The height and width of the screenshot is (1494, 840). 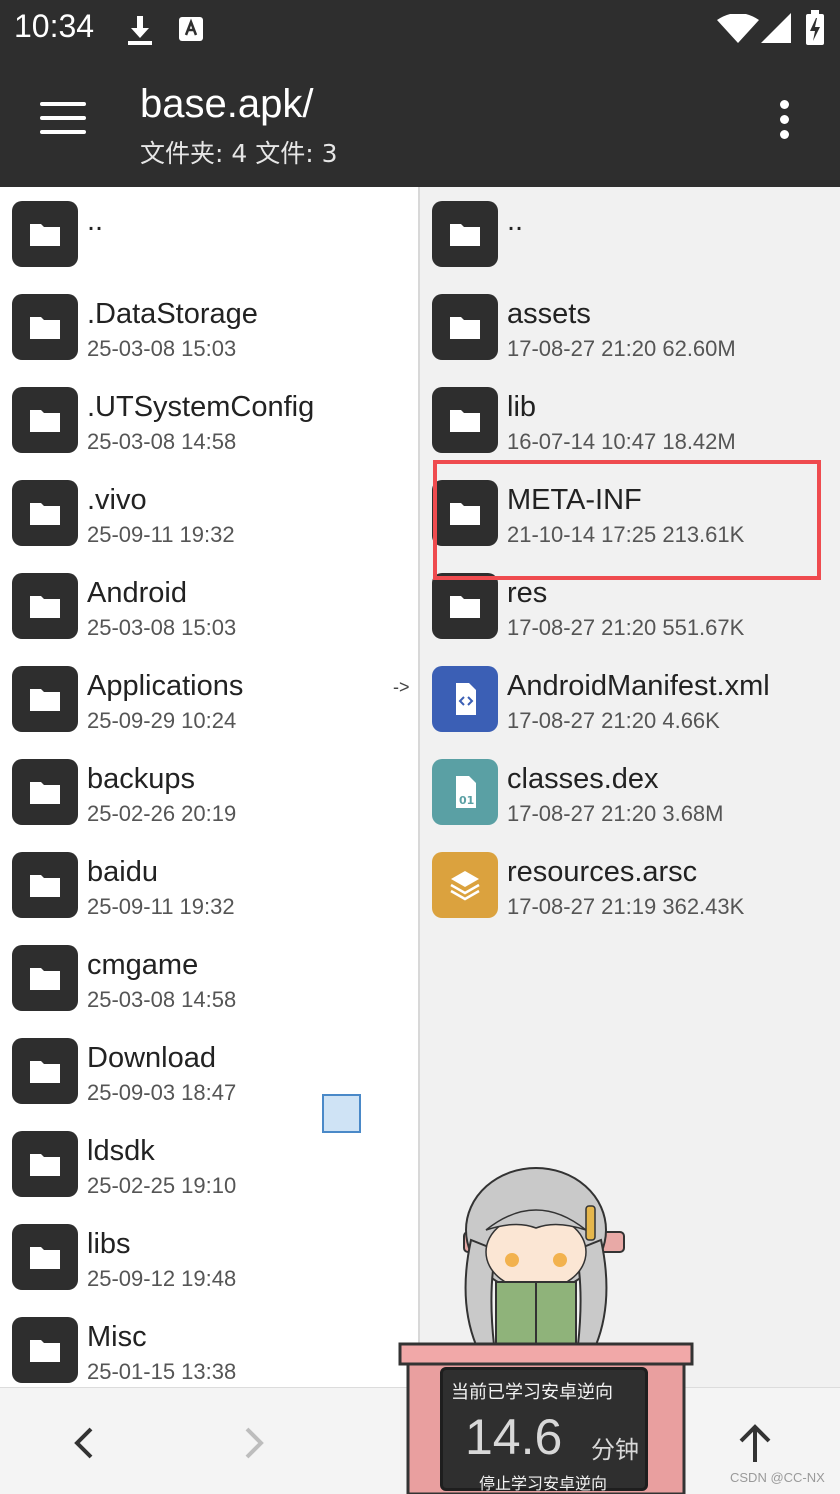 What do you see at coordinates (465, 792) in the screenshot?
I see `dex-file-icon: 01` at bounding box center [465, 792].